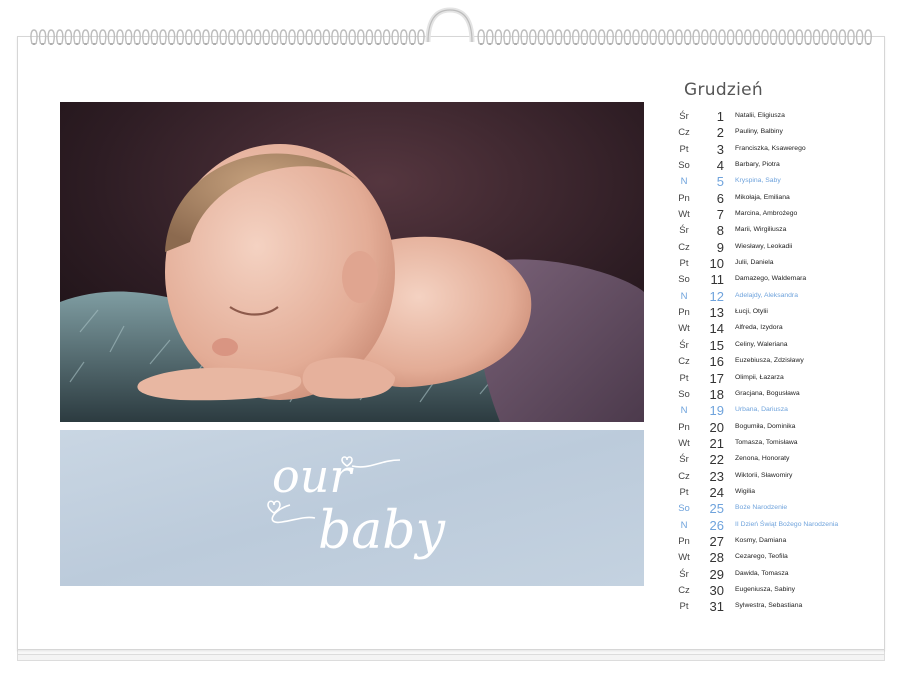 Image resolution: width=900 pixels, height=686 pixels. Describe the element at coordinates (716, 607) in the screenshot. I see `day-number: 31` at that location.